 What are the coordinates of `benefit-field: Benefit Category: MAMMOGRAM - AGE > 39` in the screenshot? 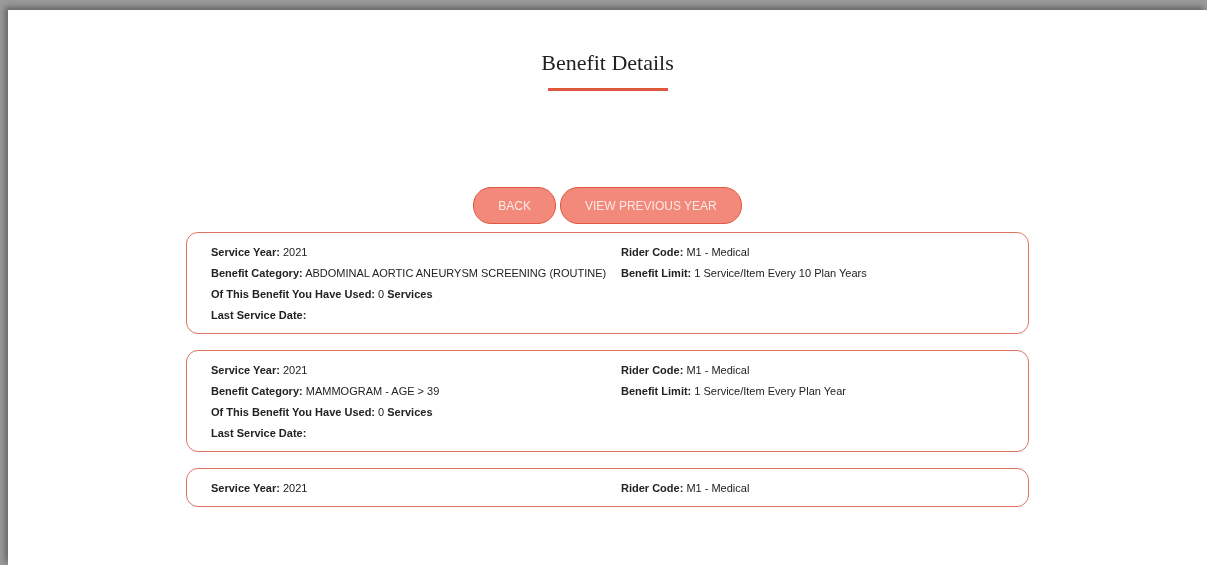 It's located at (416, 391).